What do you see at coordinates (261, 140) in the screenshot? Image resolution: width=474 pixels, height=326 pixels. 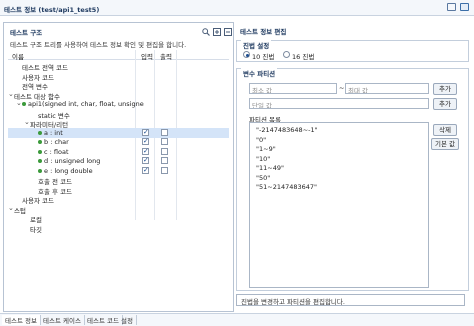 I see `partition-item: "0"` at bounding box center [261, 140].